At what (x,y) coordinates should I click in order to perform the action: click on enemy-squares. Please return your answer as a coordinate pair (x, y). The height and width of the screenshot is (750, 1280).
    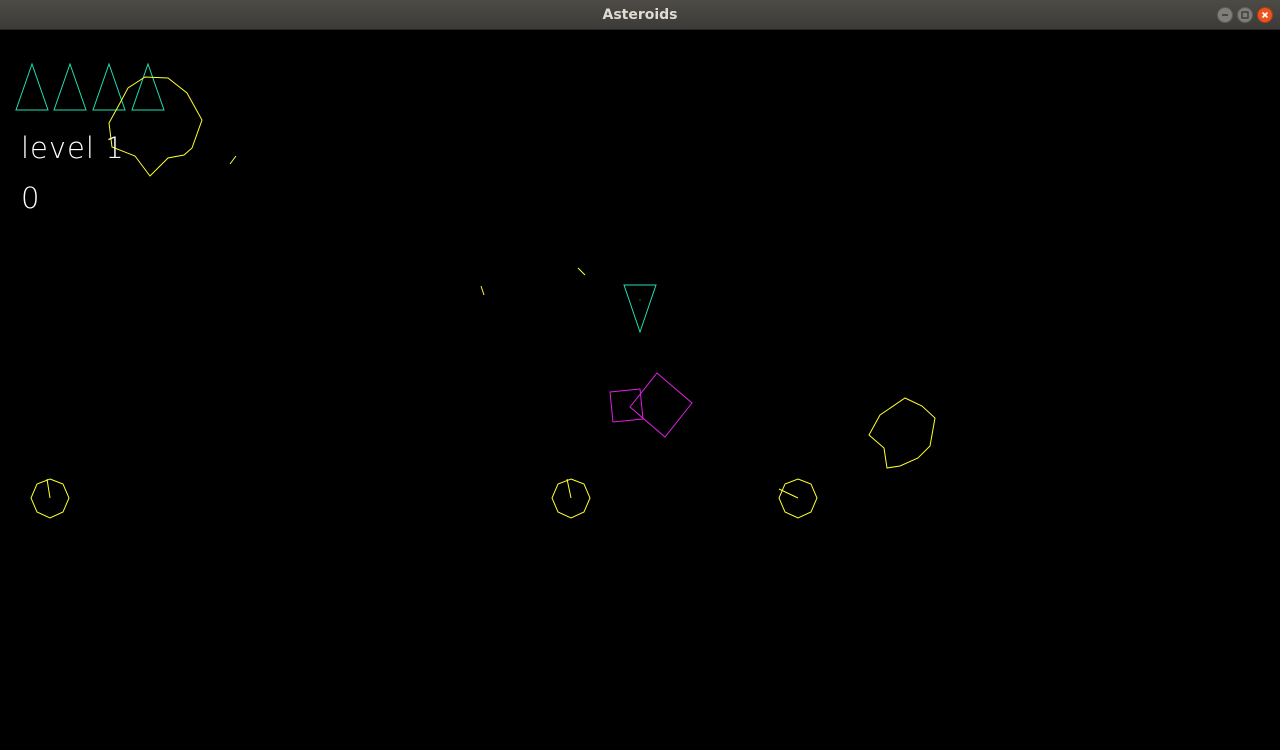
    Looking at the image, I should click on (651, 405).